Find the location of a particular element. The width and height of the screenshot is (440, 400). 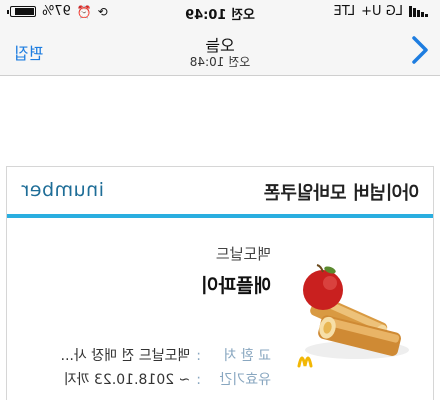

rotation-lock-icon: ⟳ is located at coordinates (102, 11).